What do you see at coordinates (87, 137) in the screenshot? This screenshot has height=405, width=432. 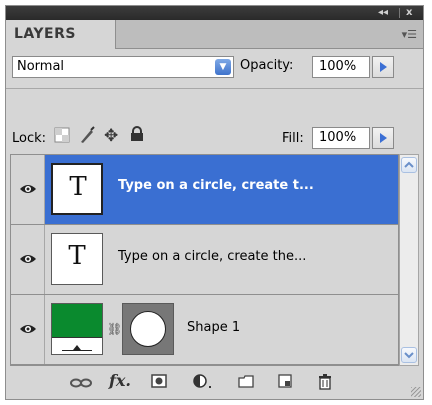 I see `lock-image-pixels-icon` at bounding box center [87, 137].